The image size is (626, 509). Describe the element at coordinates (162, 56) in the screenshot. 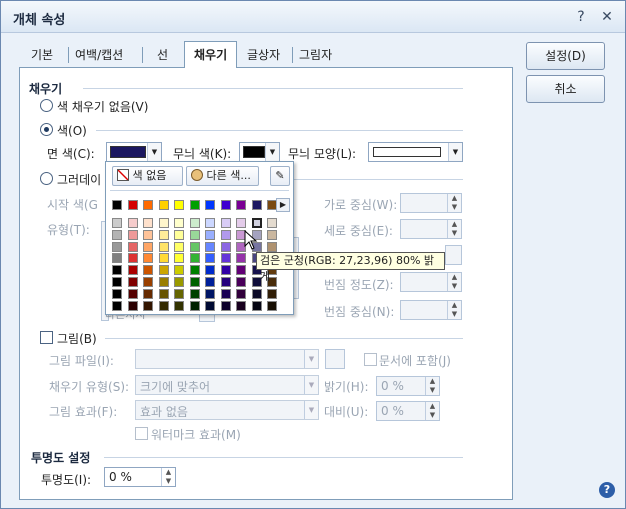

I see `tab-line: 선` at that location.